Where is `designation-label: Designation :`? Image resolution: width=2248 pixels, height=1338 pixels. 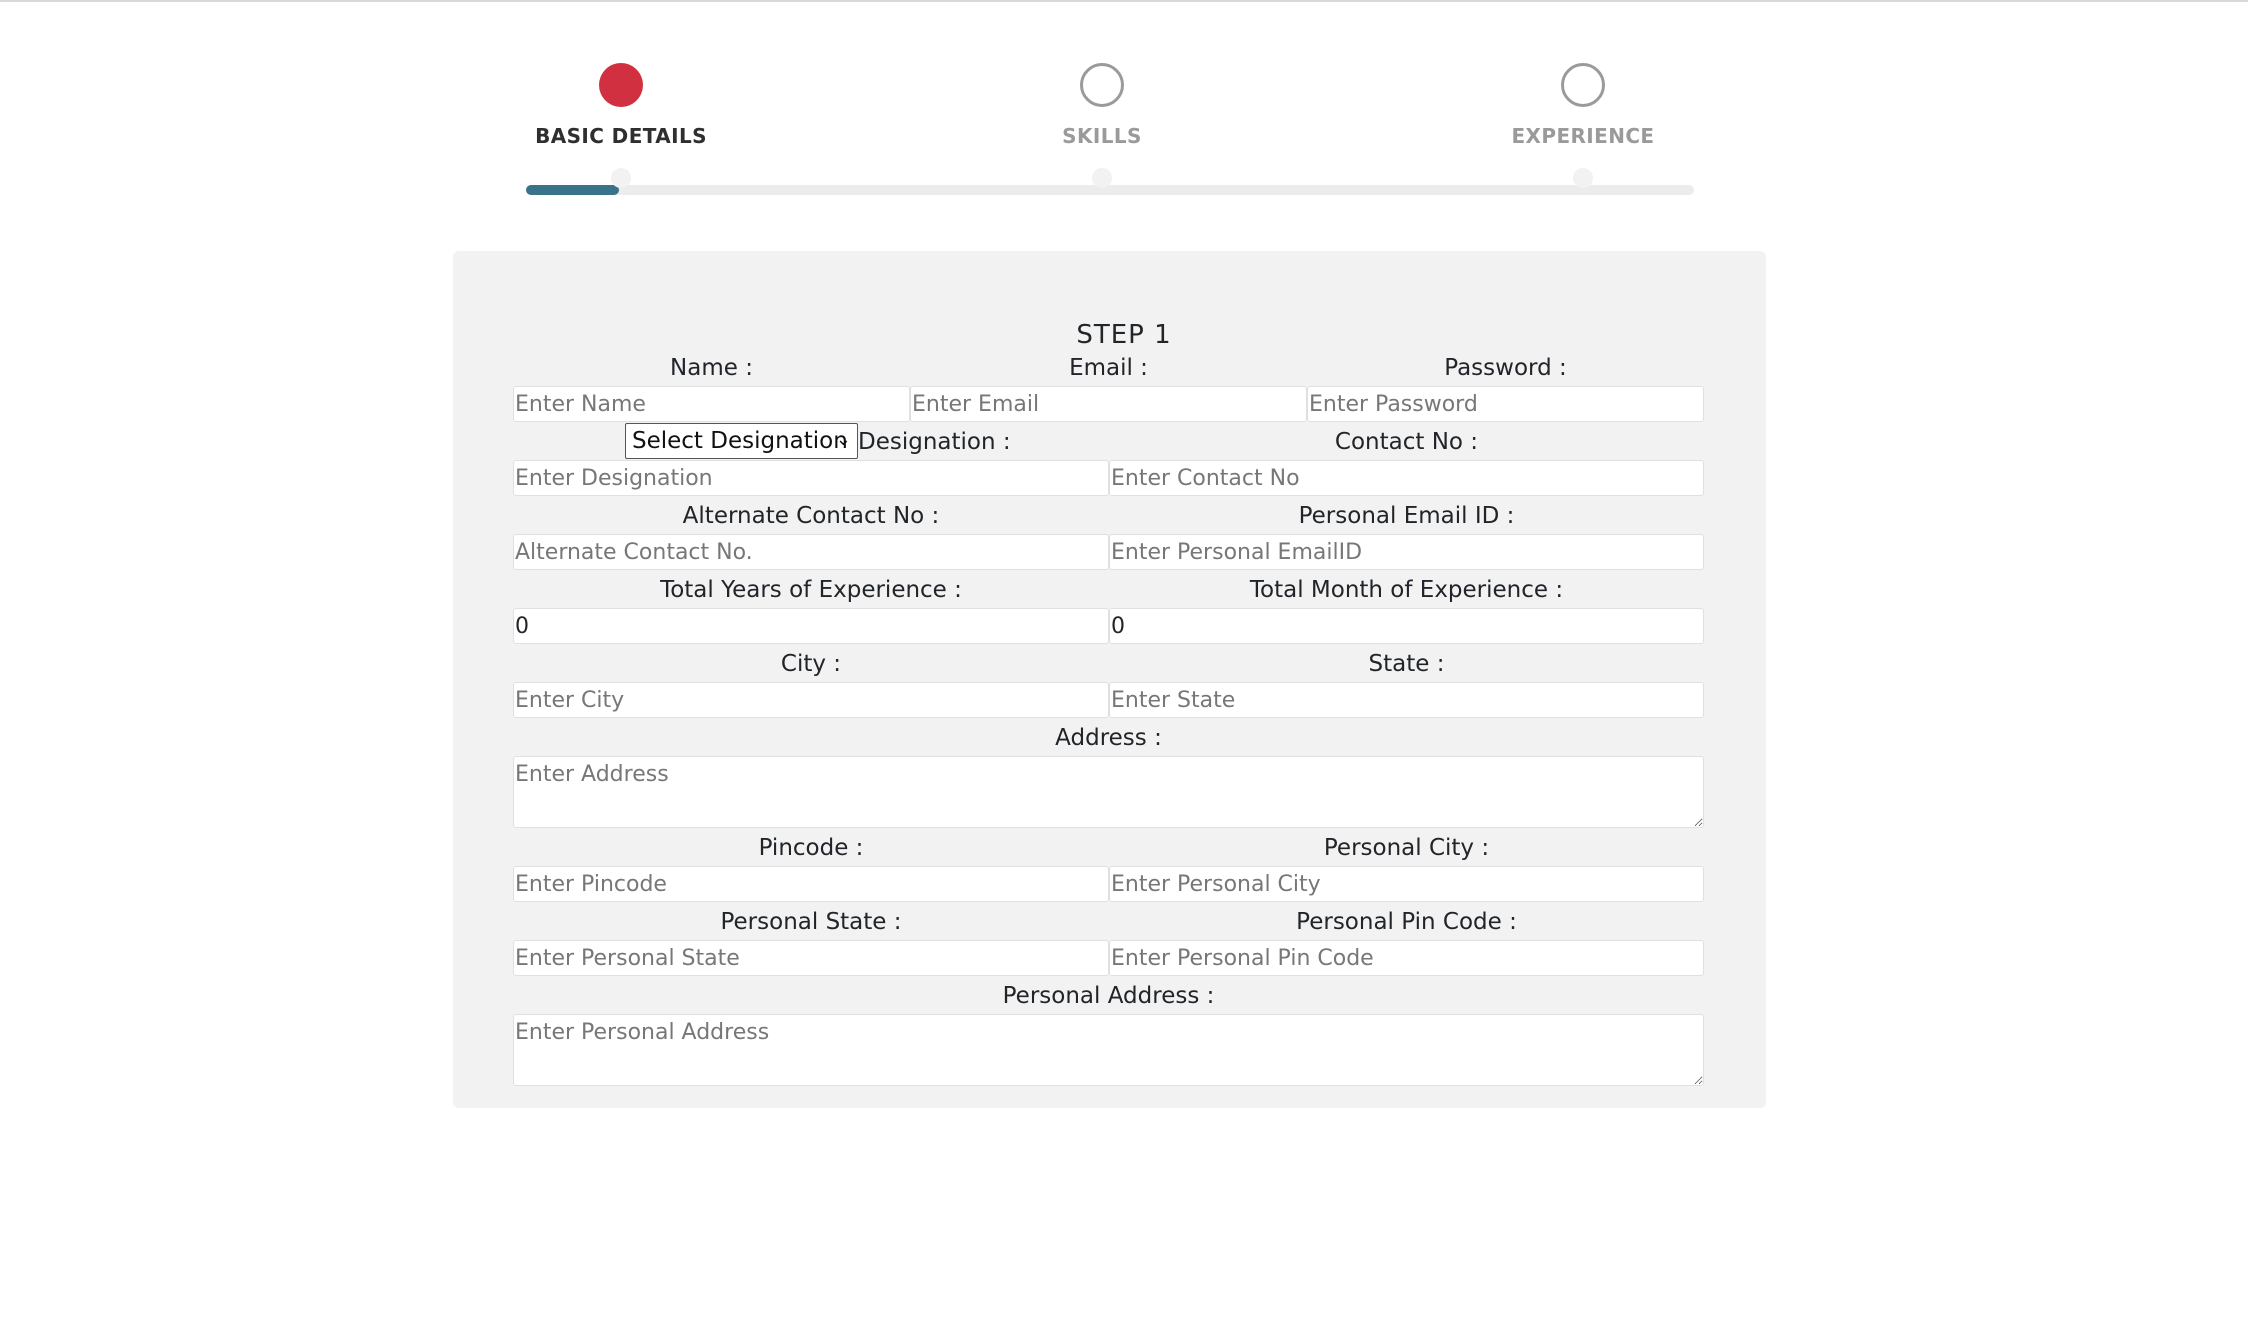 designation-label: Designation : is located at coordinates (934, 442).